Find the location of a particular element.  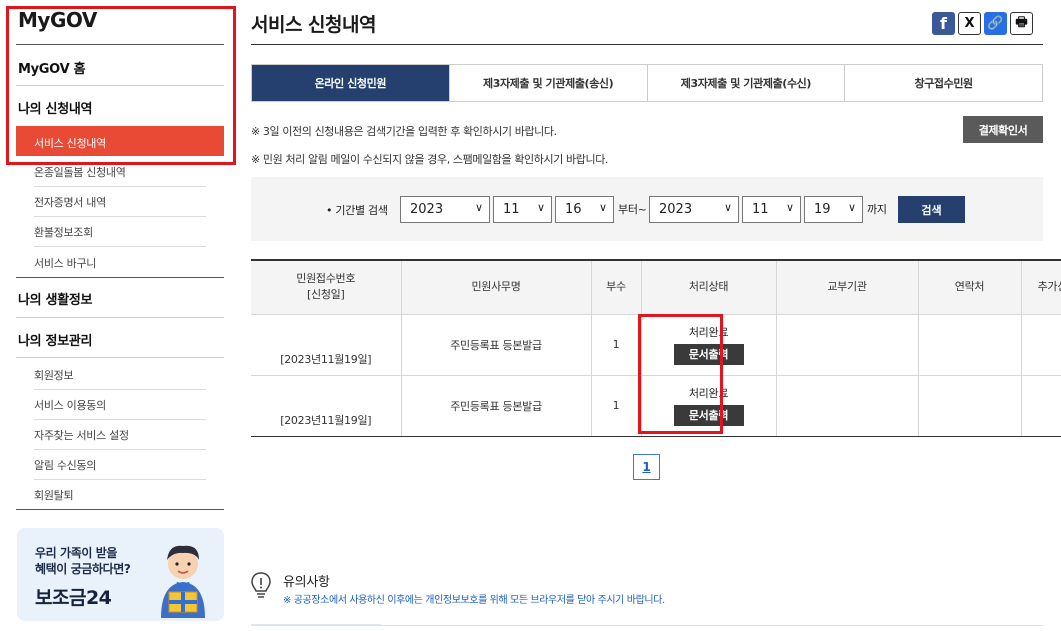

print-icon: 🖶 is located at coordinates (1021, 23).